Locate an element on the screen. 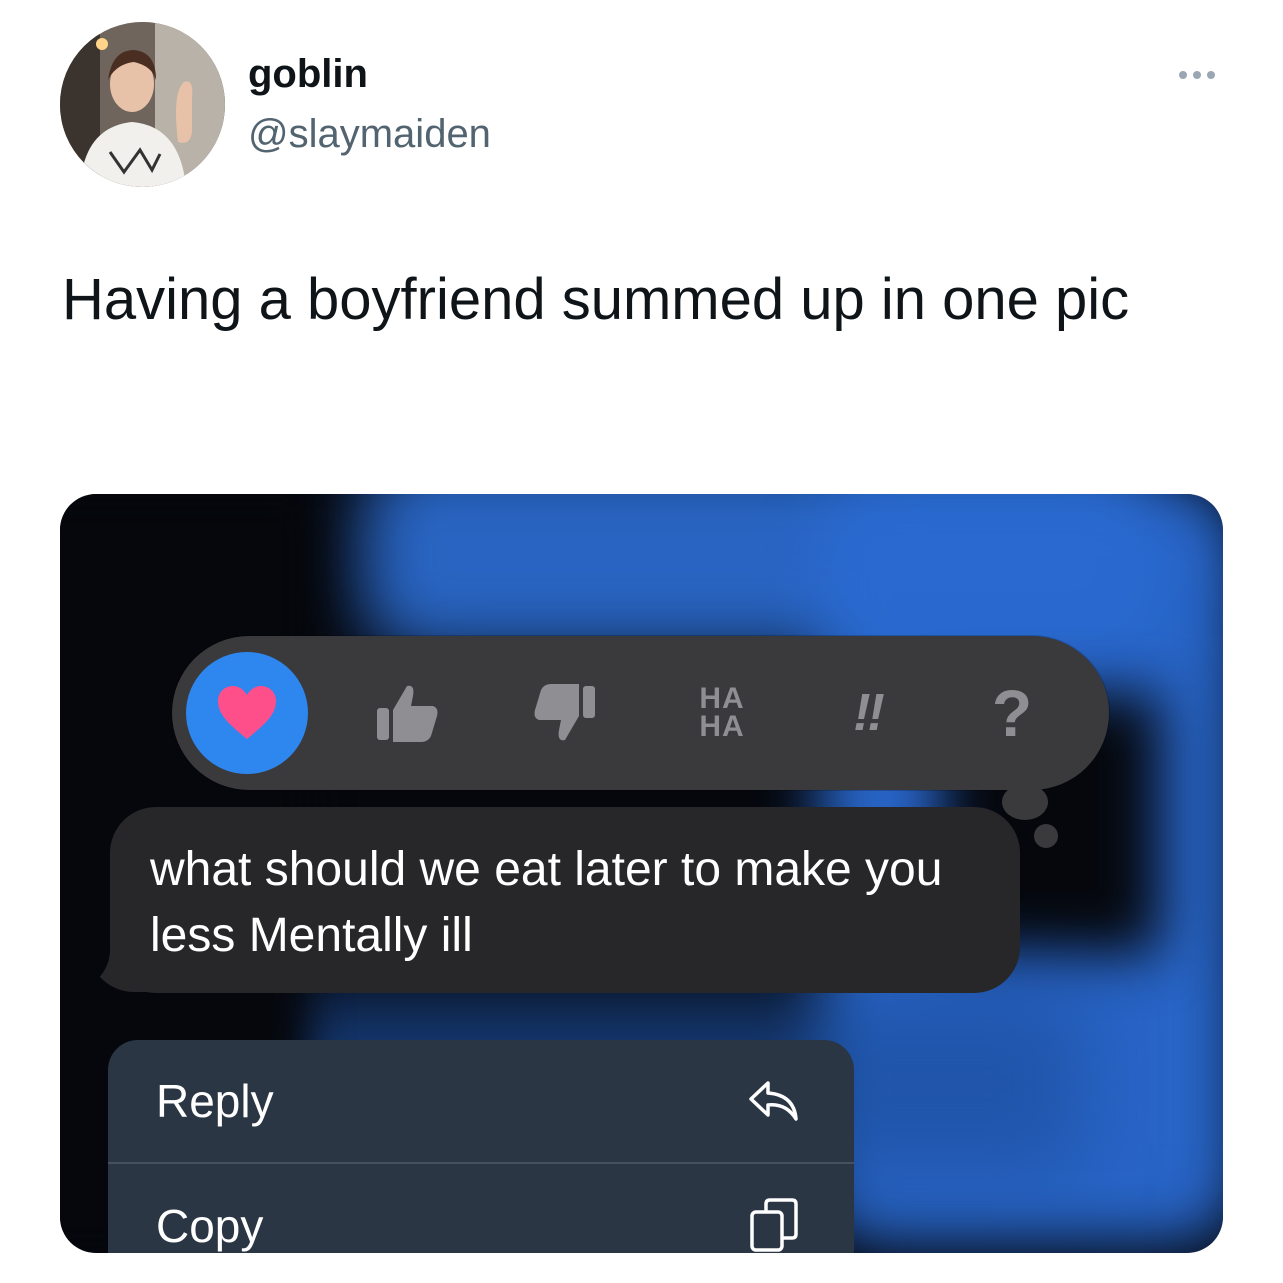 Image resolution: width=1283 pixels, height=1283 pixels. avatar is located at coordinates (142, 104).